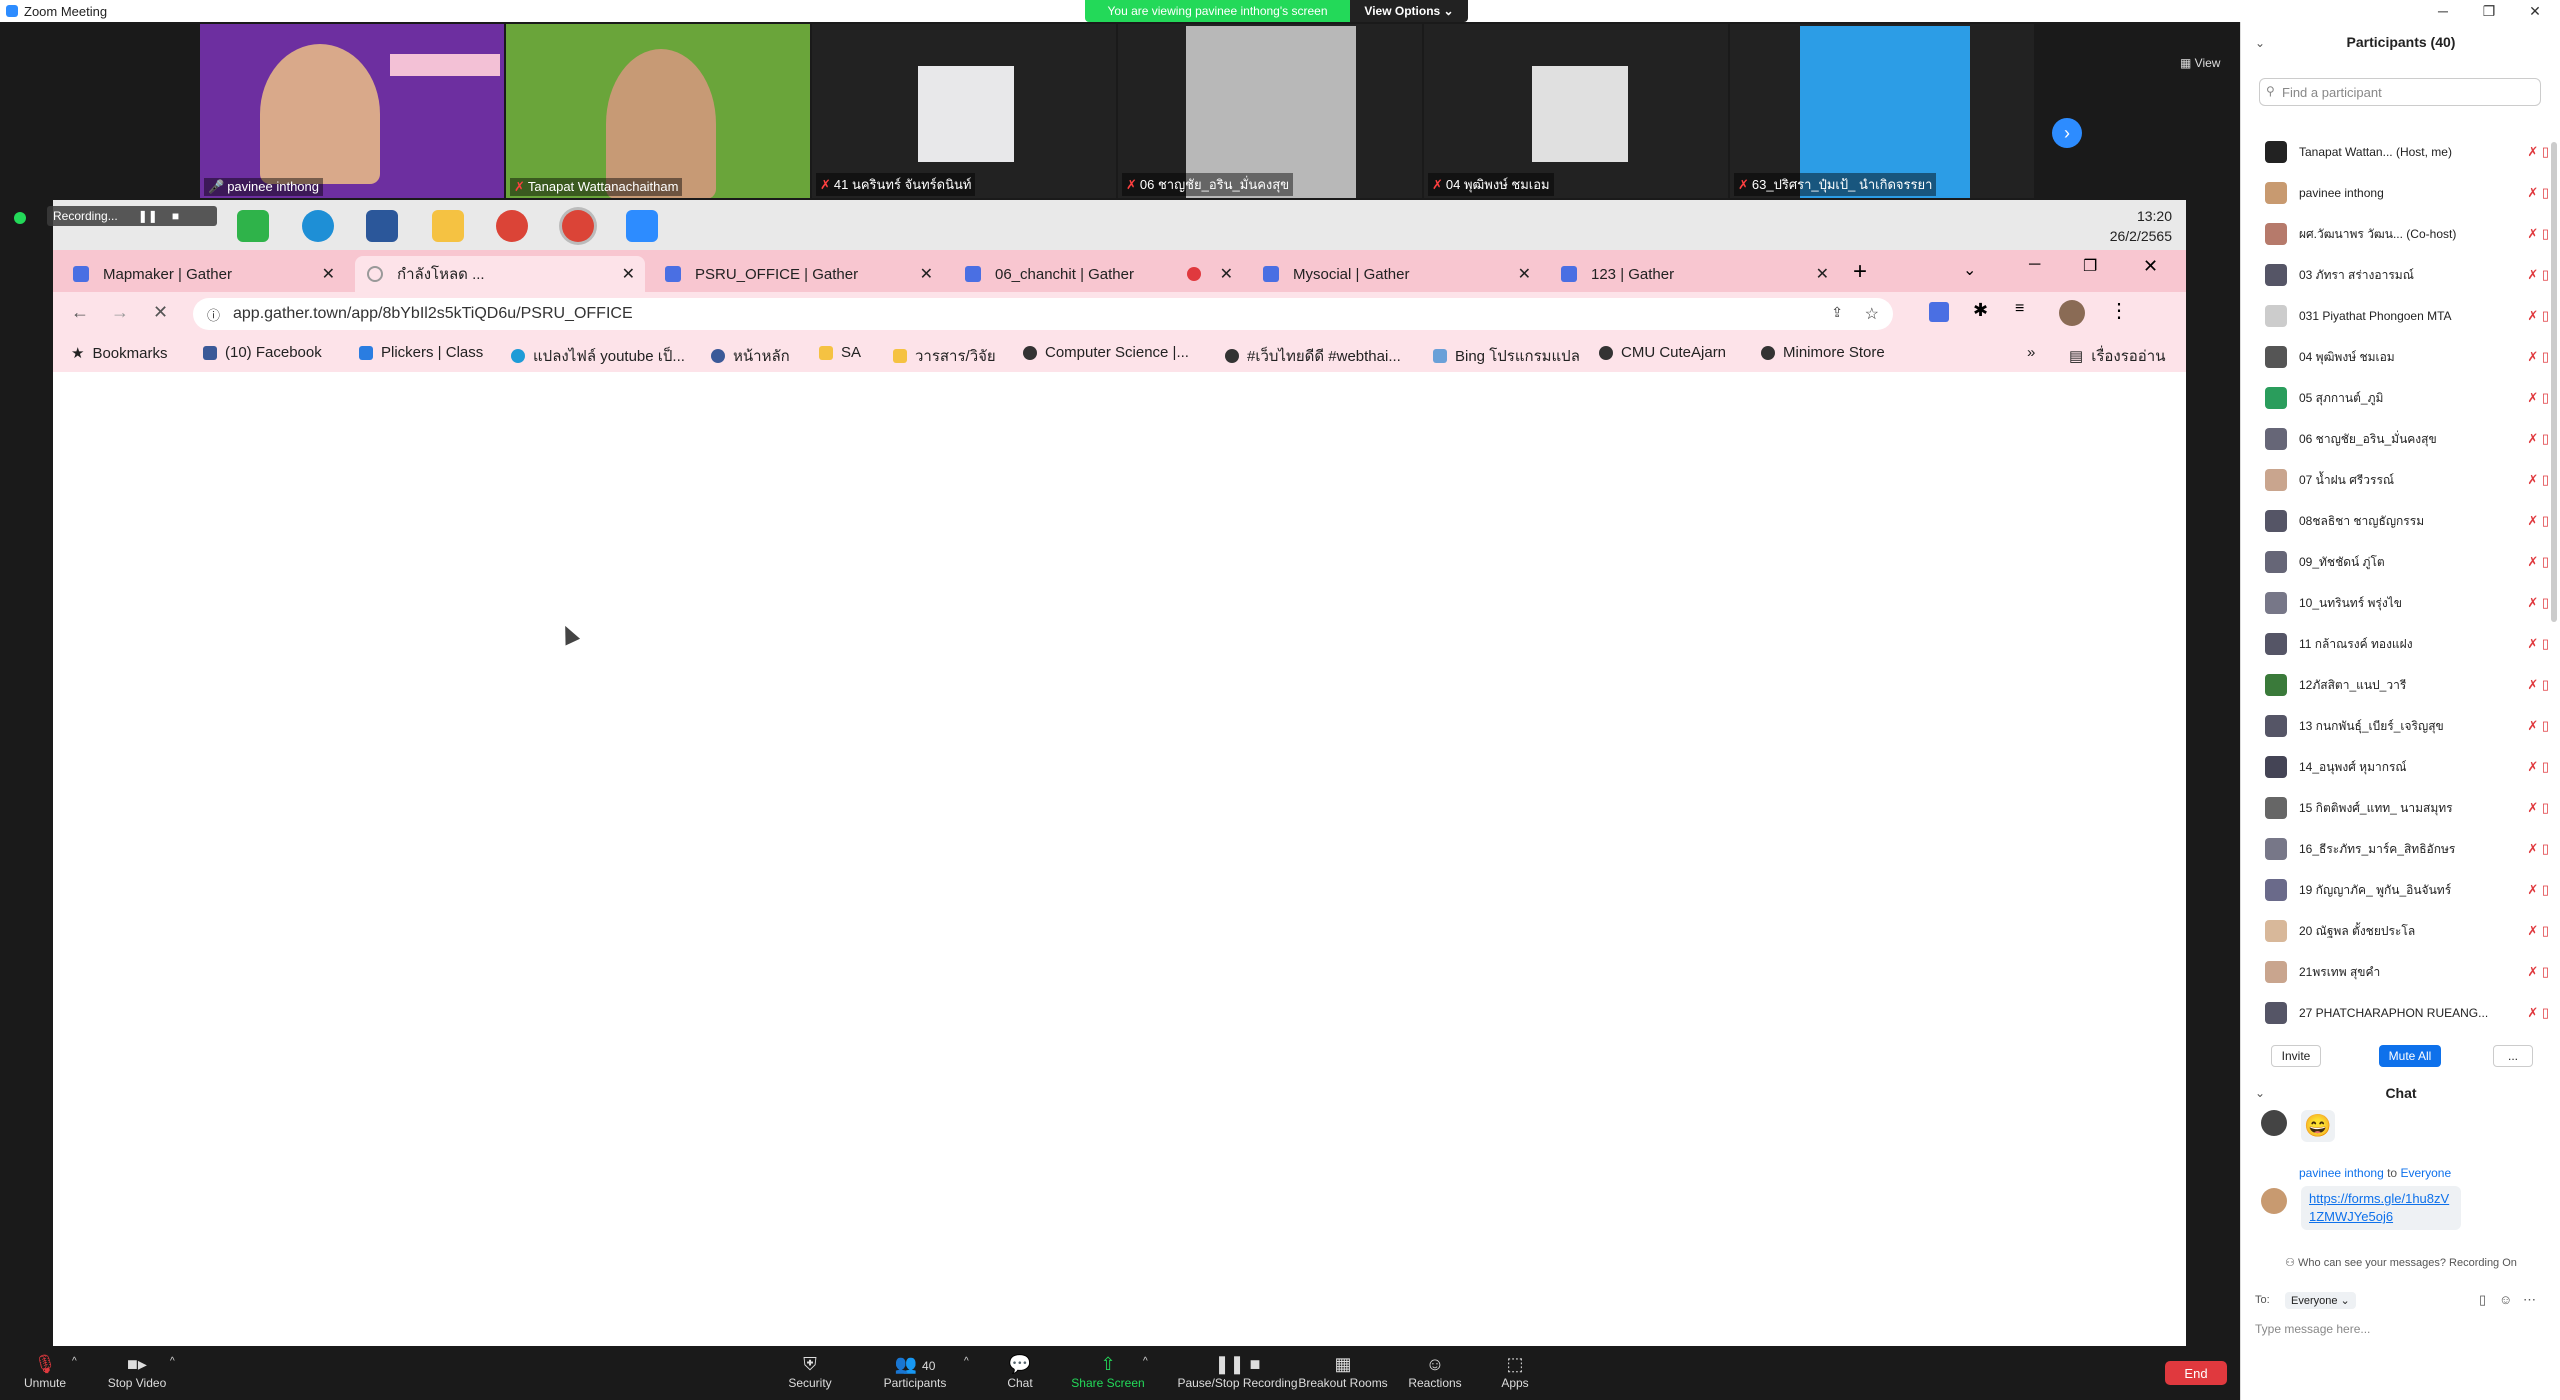  Describe the element at coordinates (642, 226) in the screenshot. I see `zoom-taskbar-icon` at that location.